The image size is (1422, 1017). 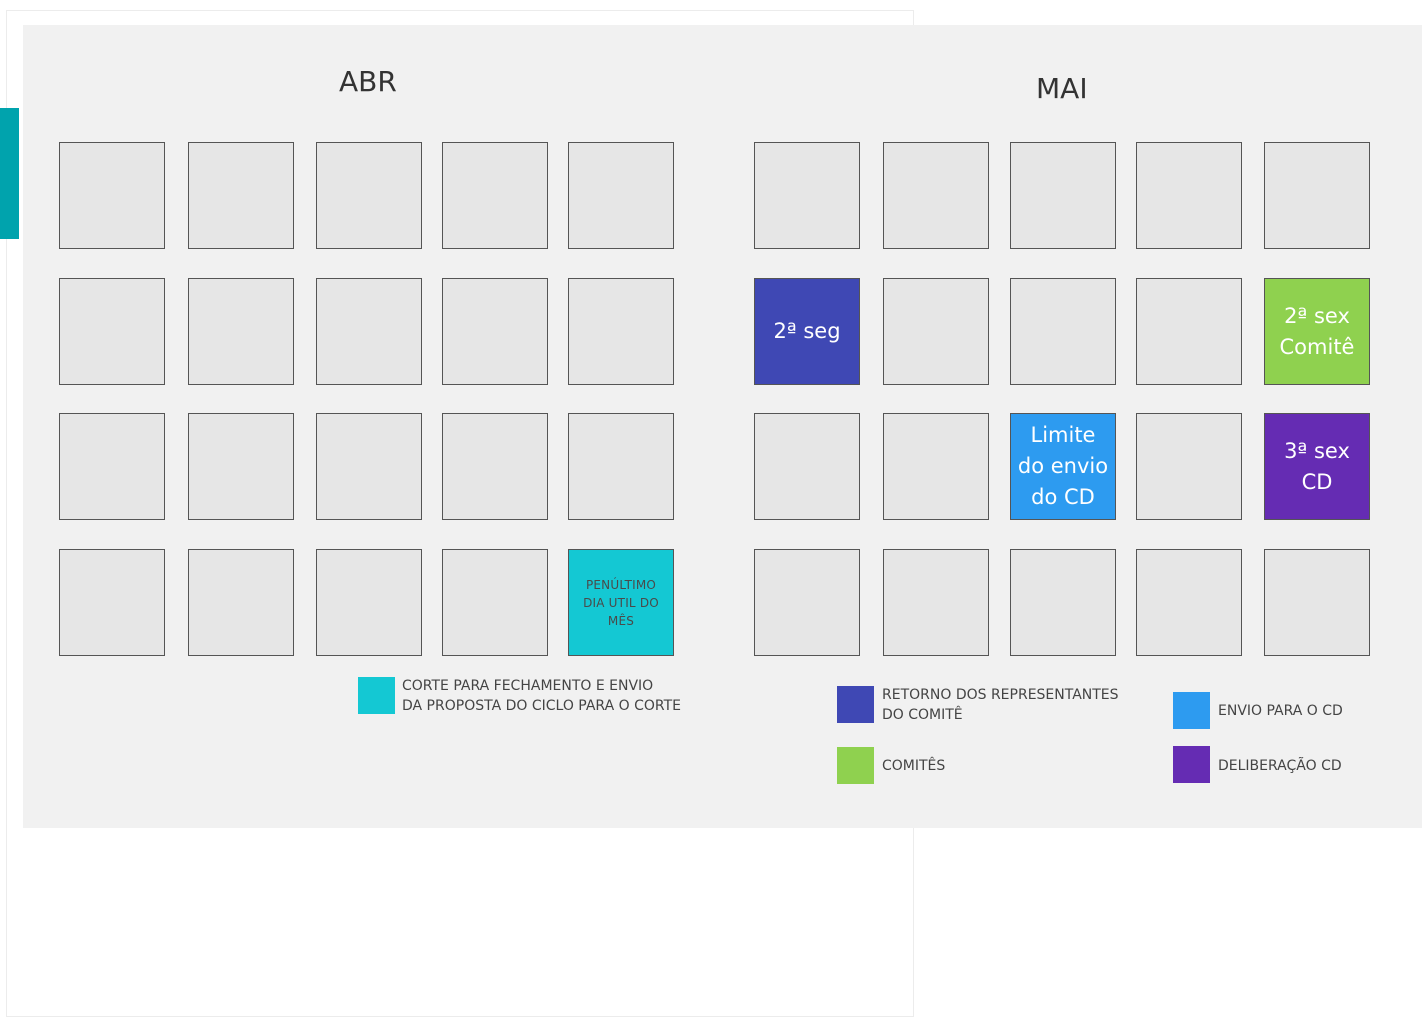 I want to click on legend-label-envio: ENVIO PARA O CD, so click(x=1280, y=711).